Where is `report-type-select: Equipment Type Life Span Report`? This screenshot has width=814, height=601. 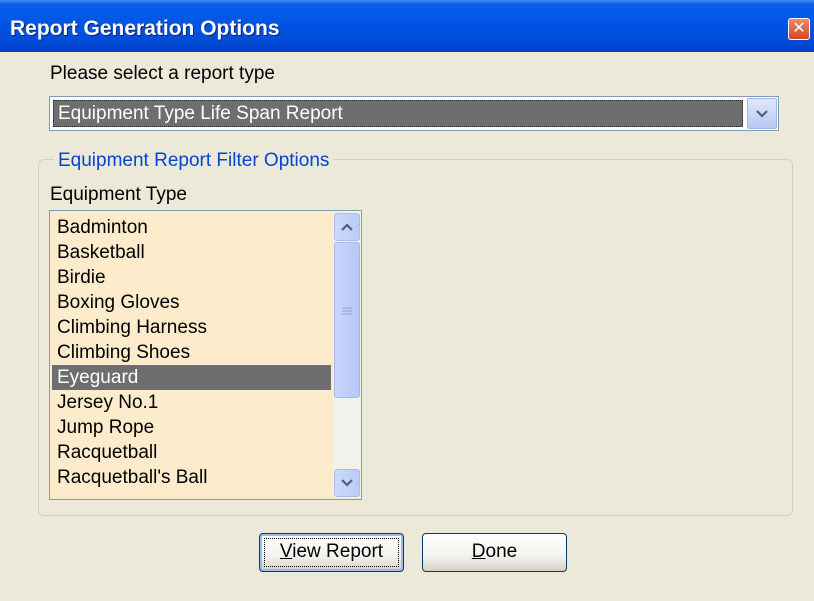 report-type-select: Equipment Type Life Span Report is located at coordinates (414, 113).